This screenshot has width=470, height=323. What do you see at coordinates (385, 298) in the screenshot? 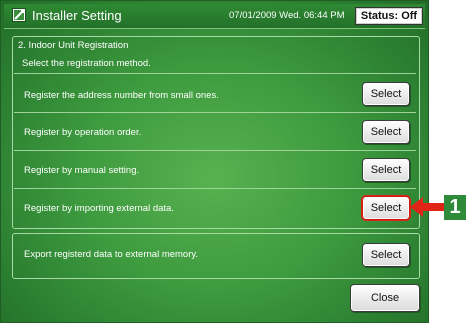
I see `close-button: Close` at bounding box center [385, 298].